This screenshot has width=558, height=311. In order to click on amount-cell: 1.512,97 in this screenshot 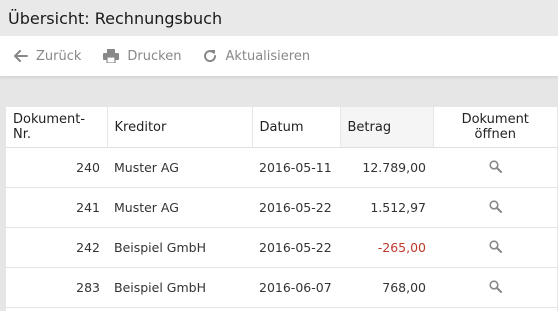, I will do `click(386, 207)`.